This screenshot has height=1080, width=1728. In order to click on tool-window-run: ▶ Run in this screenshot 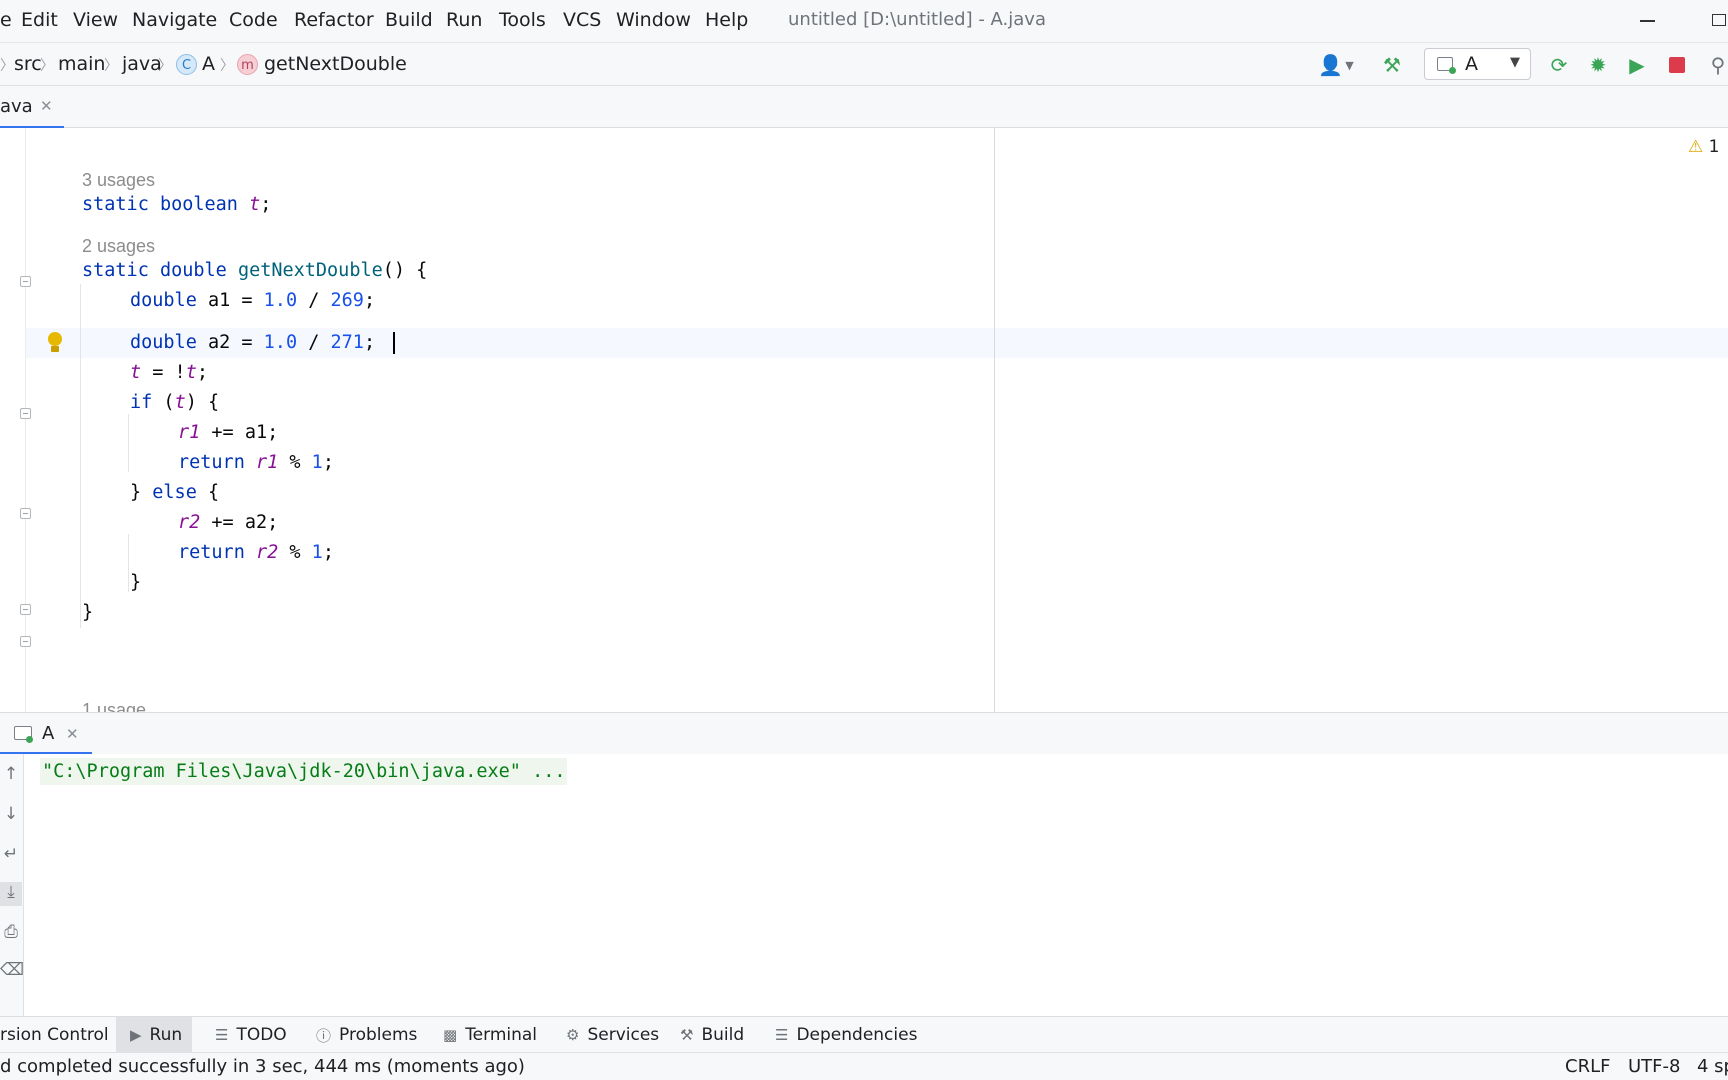, I will do `click(154, 1035)`.